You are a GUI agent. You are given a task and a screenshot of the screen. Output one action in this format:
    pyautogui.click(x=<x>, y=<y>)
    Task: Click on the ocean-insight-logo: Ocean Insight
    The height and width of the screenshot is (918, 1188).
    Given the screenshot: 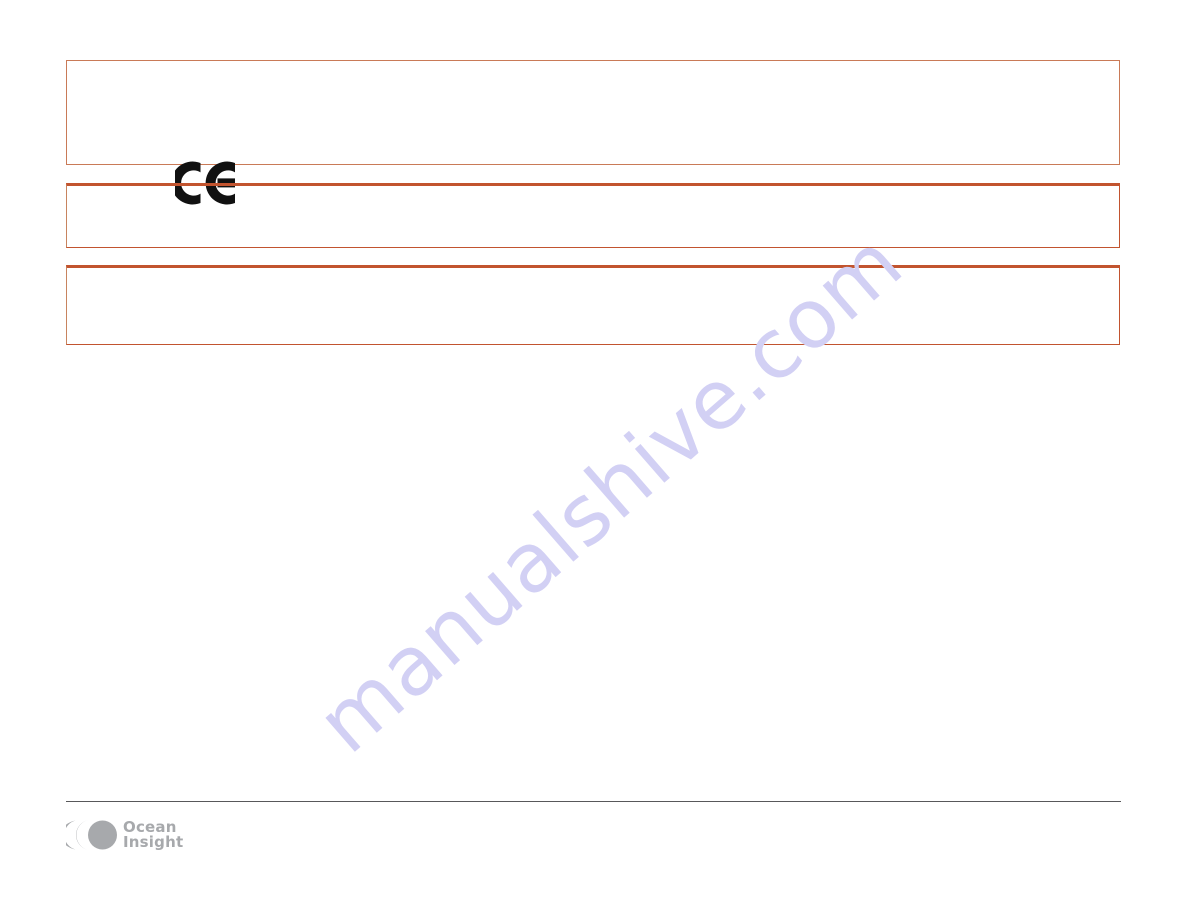 What is the action you would take?
    pyautogui.click(x=124, y=835)
    